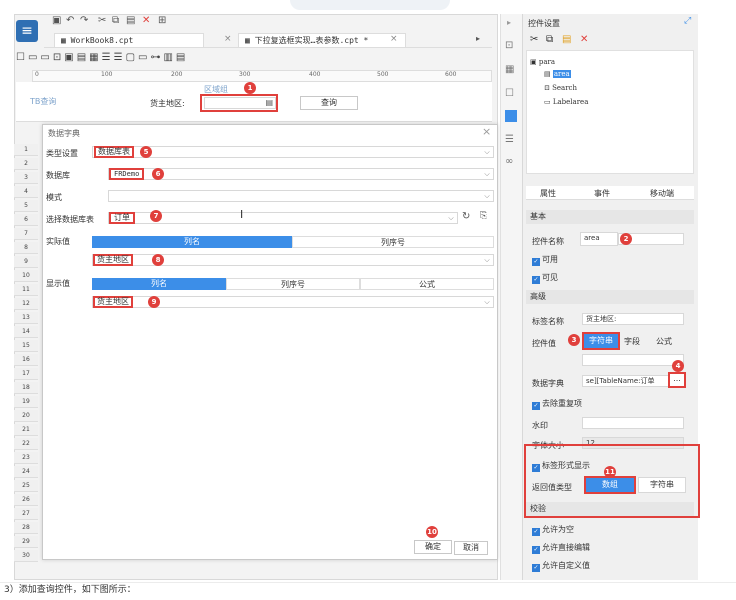 The height and width of the screenshot is (600, 736). I want to click on allow-custom-checkbox: ✓ 允许自定义值, so click(561, 566).